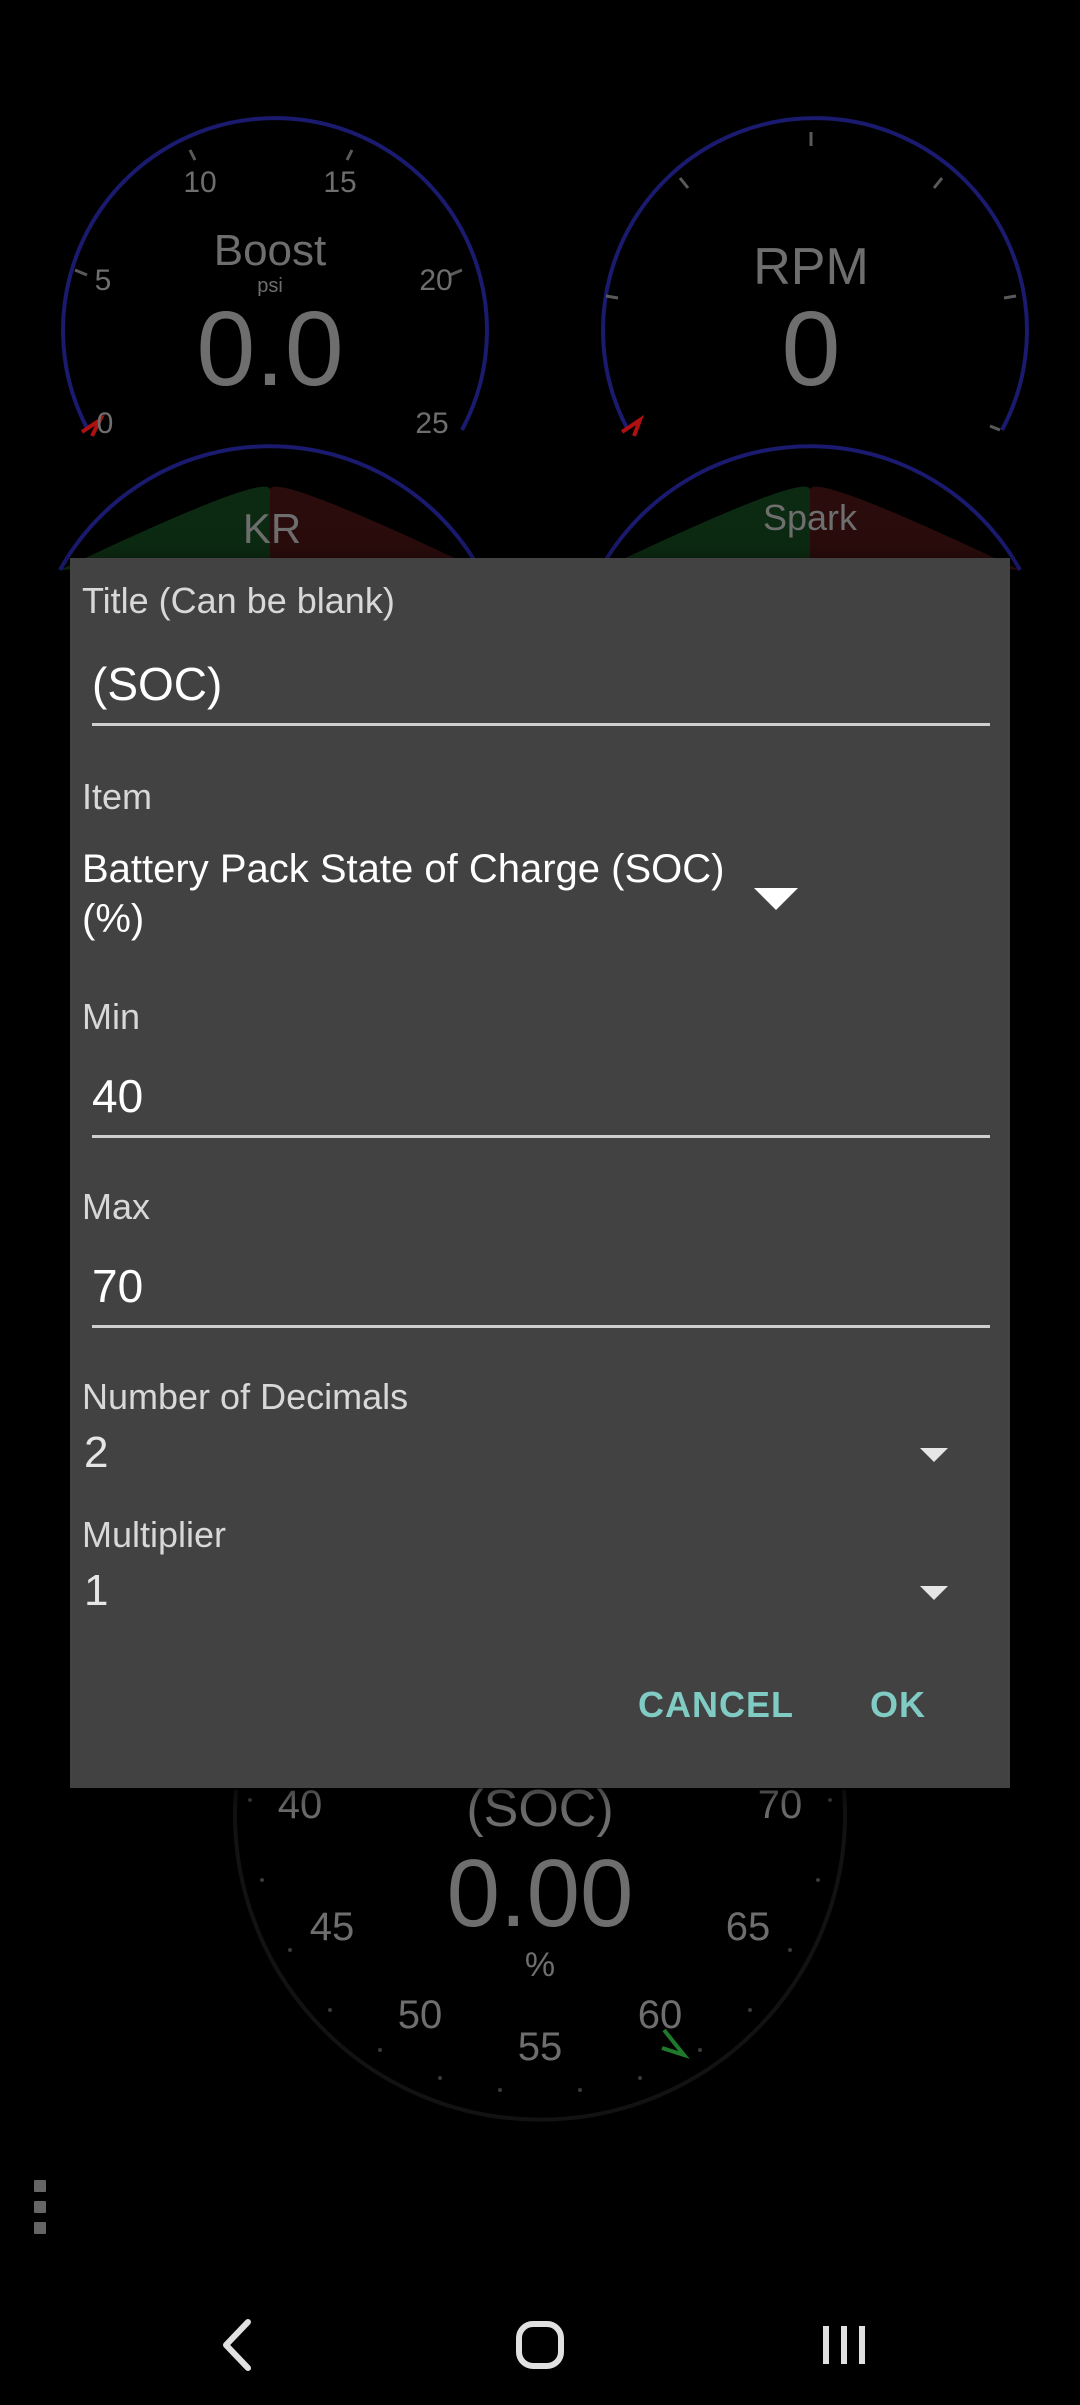 The width and height of the screenshot is (1080, 2405). I want to click on boost-tick-0: 0, so click(105, 423).